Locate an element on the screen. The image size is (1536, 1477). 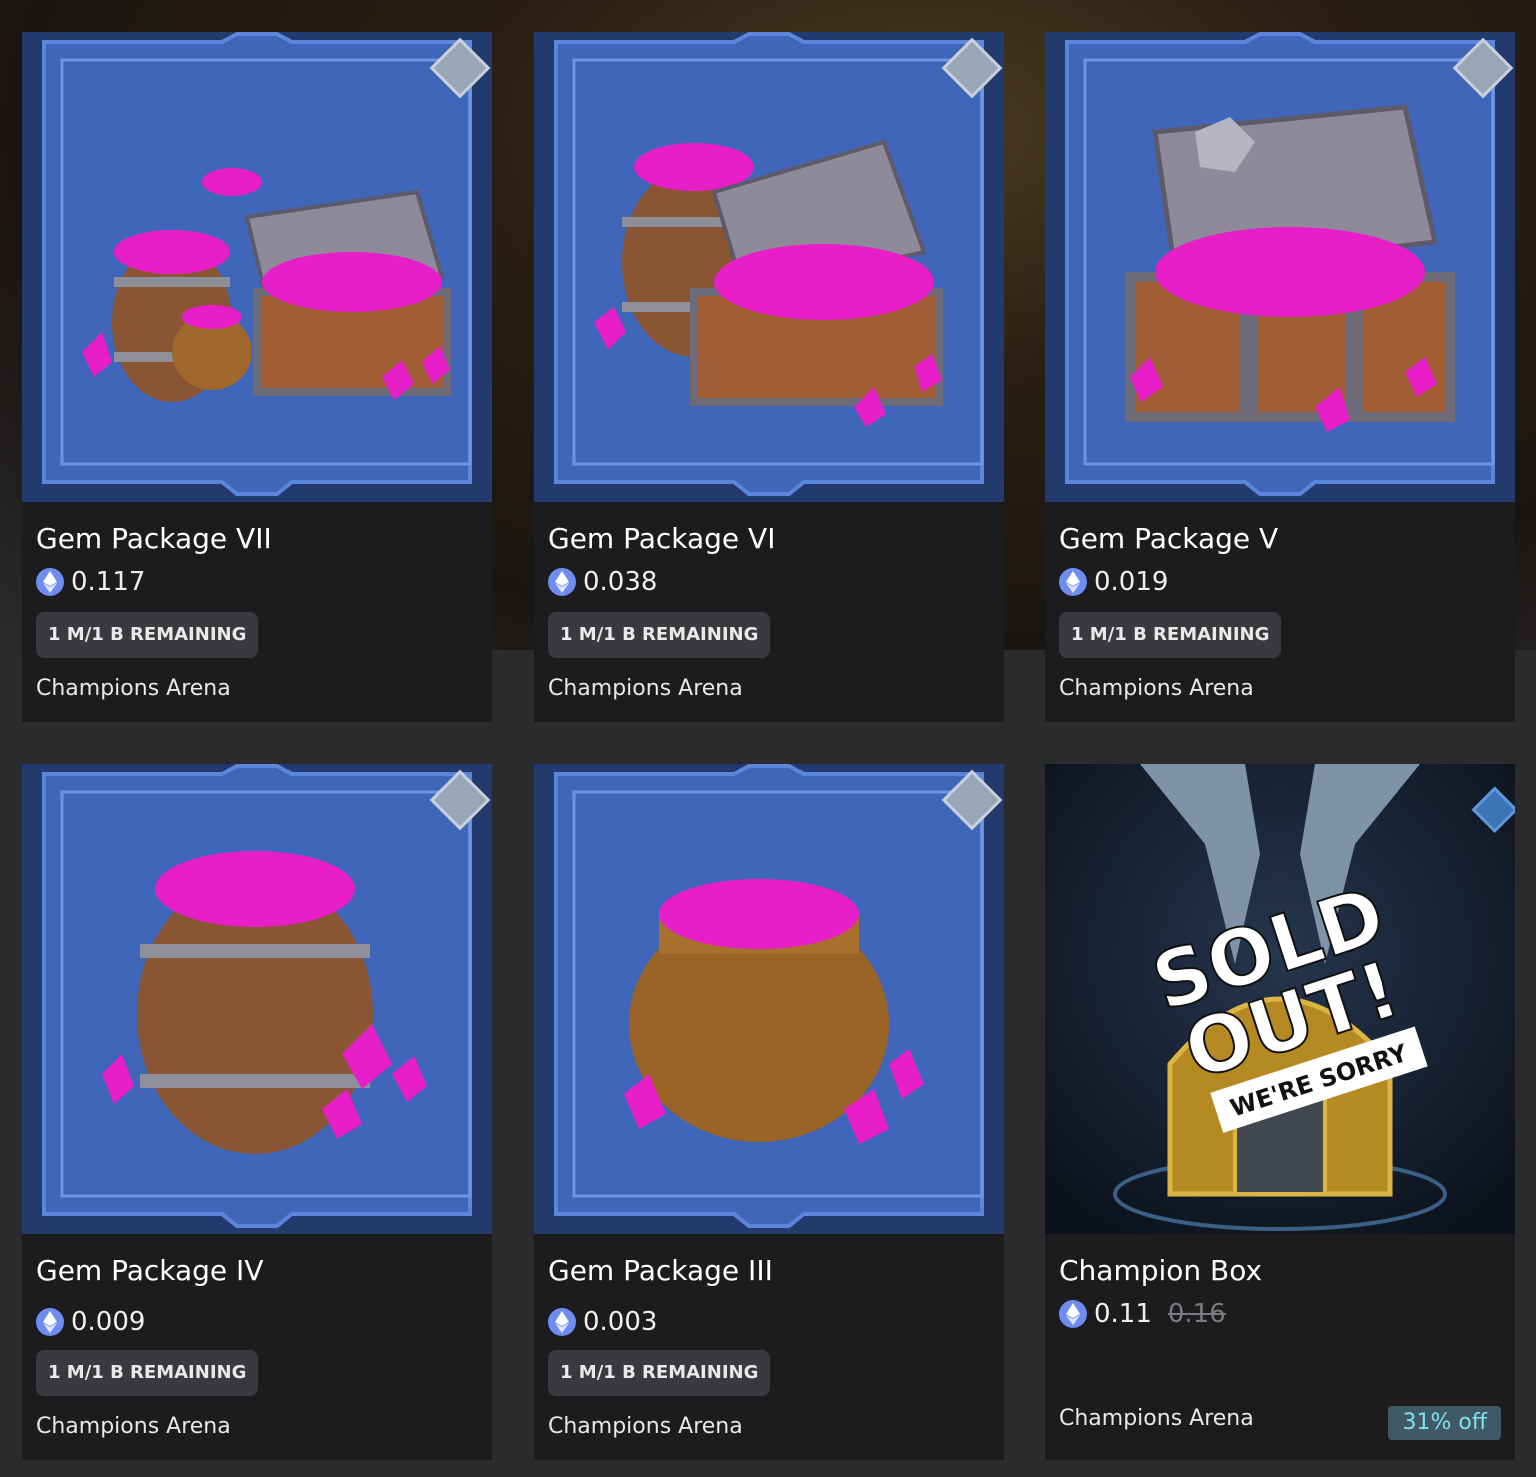
treasure-chest-barrel-pot-icon is located at coordinates (257, 267).